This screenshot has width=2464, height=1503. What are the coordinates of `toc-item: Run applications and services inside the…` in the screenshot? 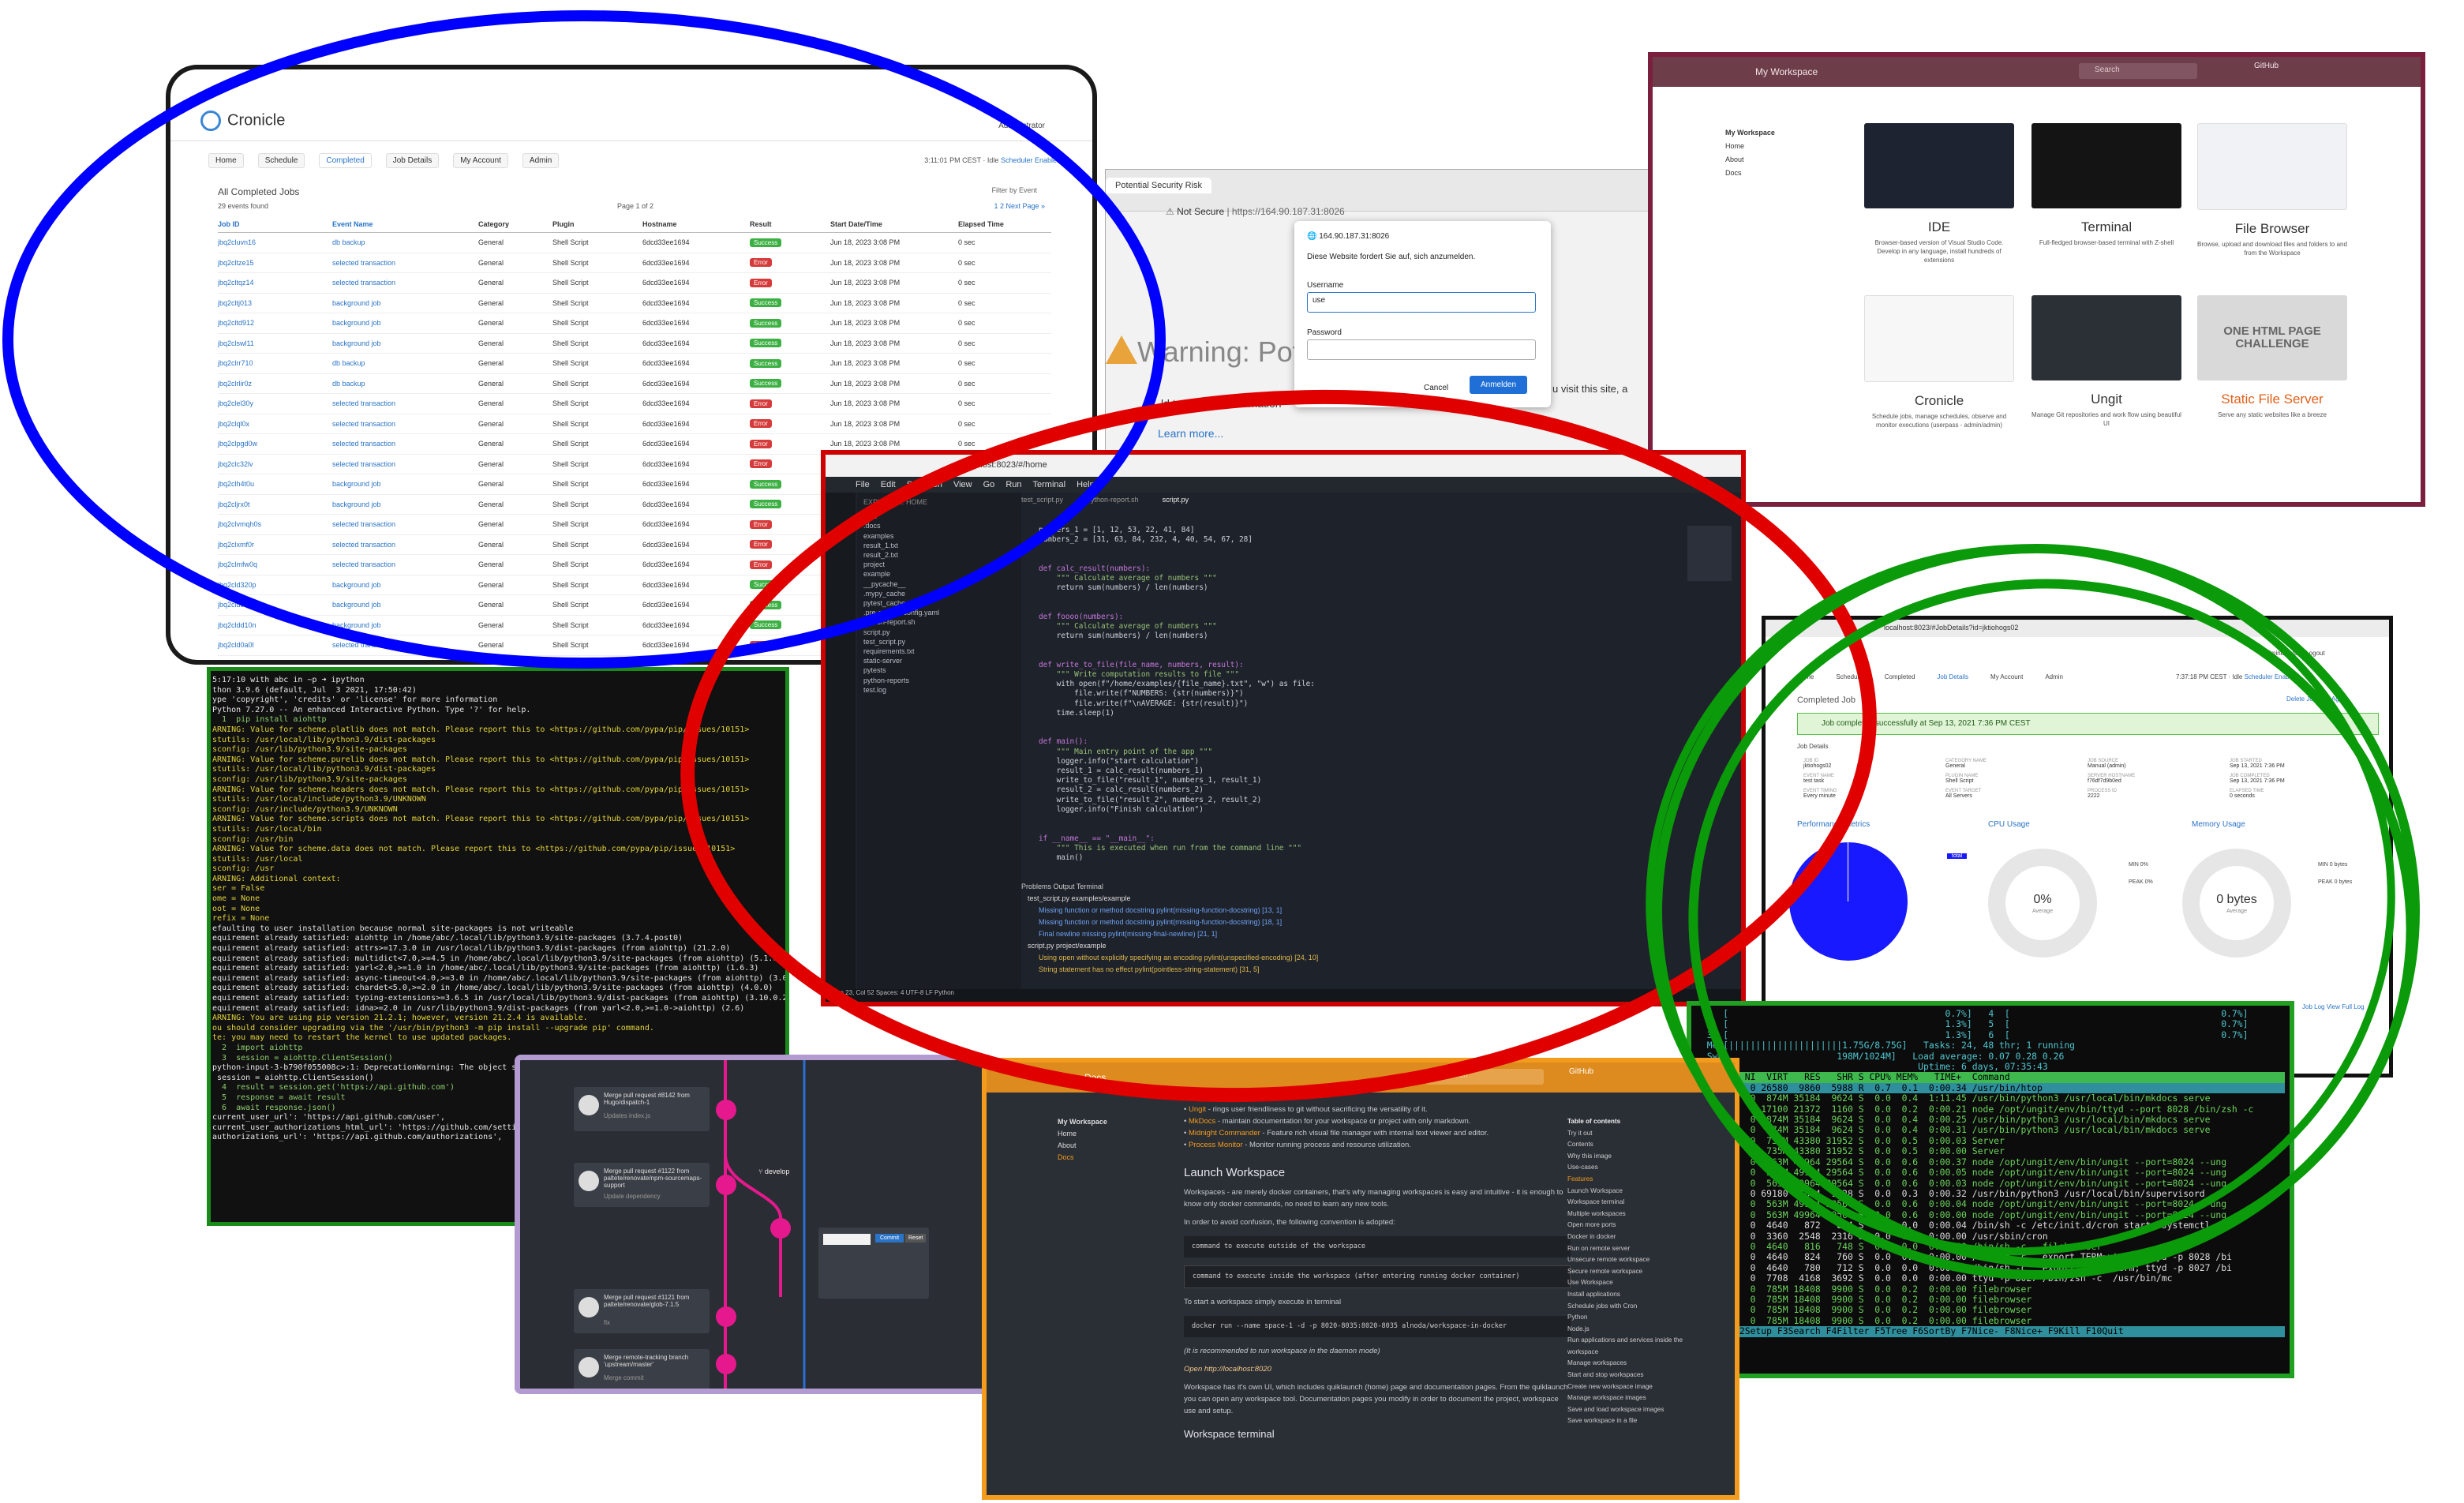 It's located at (1638, 1346).